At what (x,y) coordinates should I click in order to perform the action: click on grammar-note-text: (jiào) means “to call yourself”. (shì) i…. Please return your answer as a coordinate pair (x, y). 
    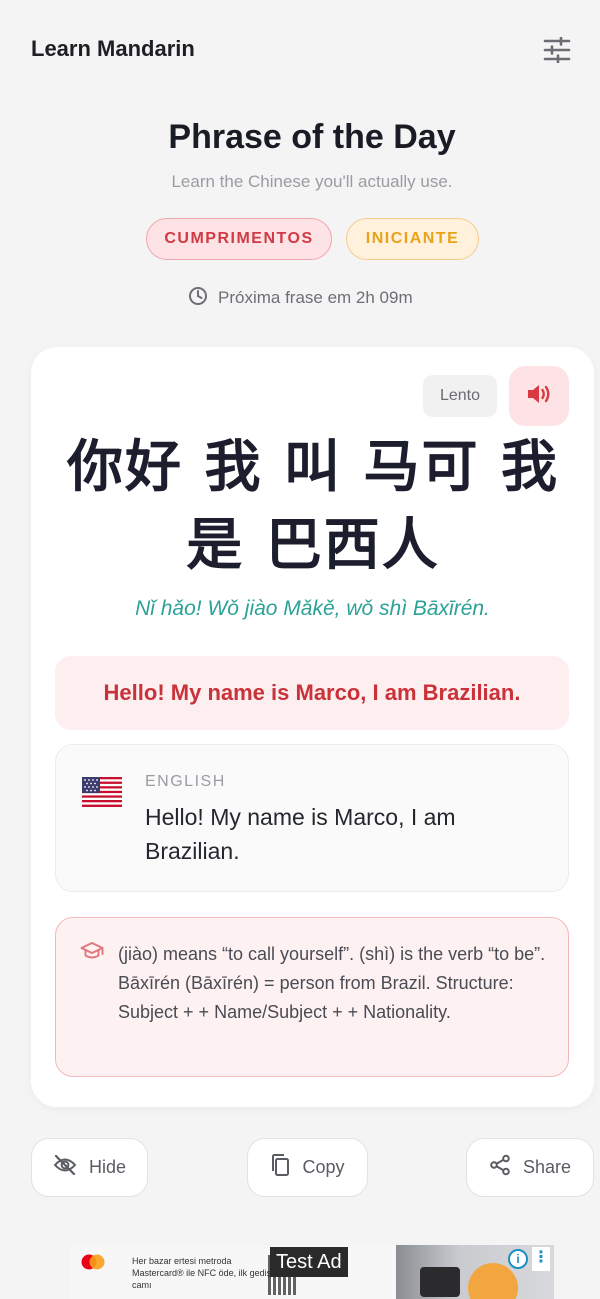
    Looking at the image, I should click on (332, 983).